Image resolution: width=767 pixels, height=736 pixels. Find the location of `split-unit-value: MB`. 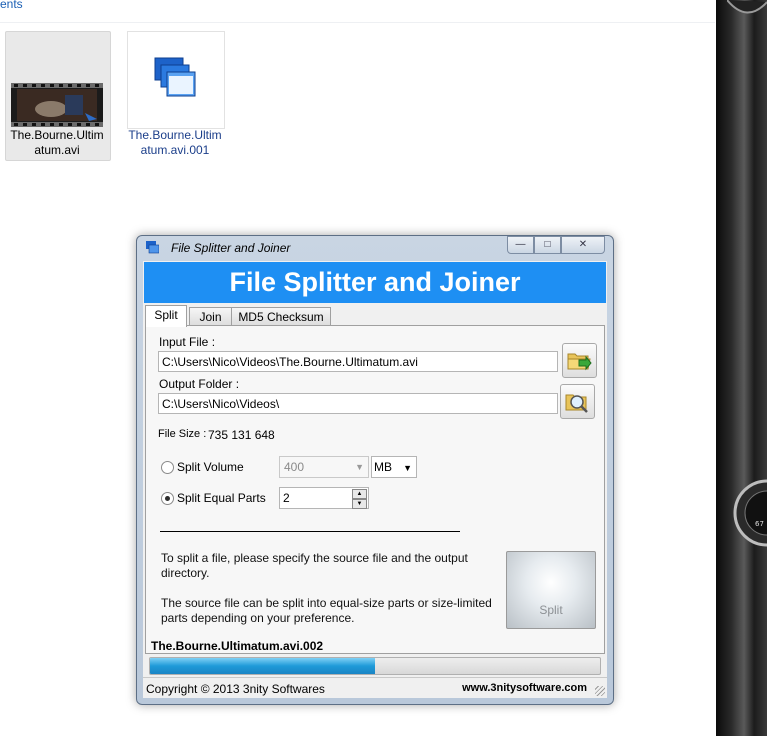

split-unit-value: MB is located at coordinates (383, 467).